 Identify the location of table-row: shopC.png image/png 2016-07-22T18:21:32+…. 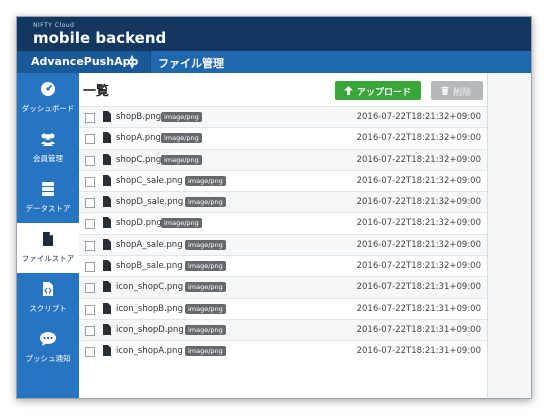
(283, 159).